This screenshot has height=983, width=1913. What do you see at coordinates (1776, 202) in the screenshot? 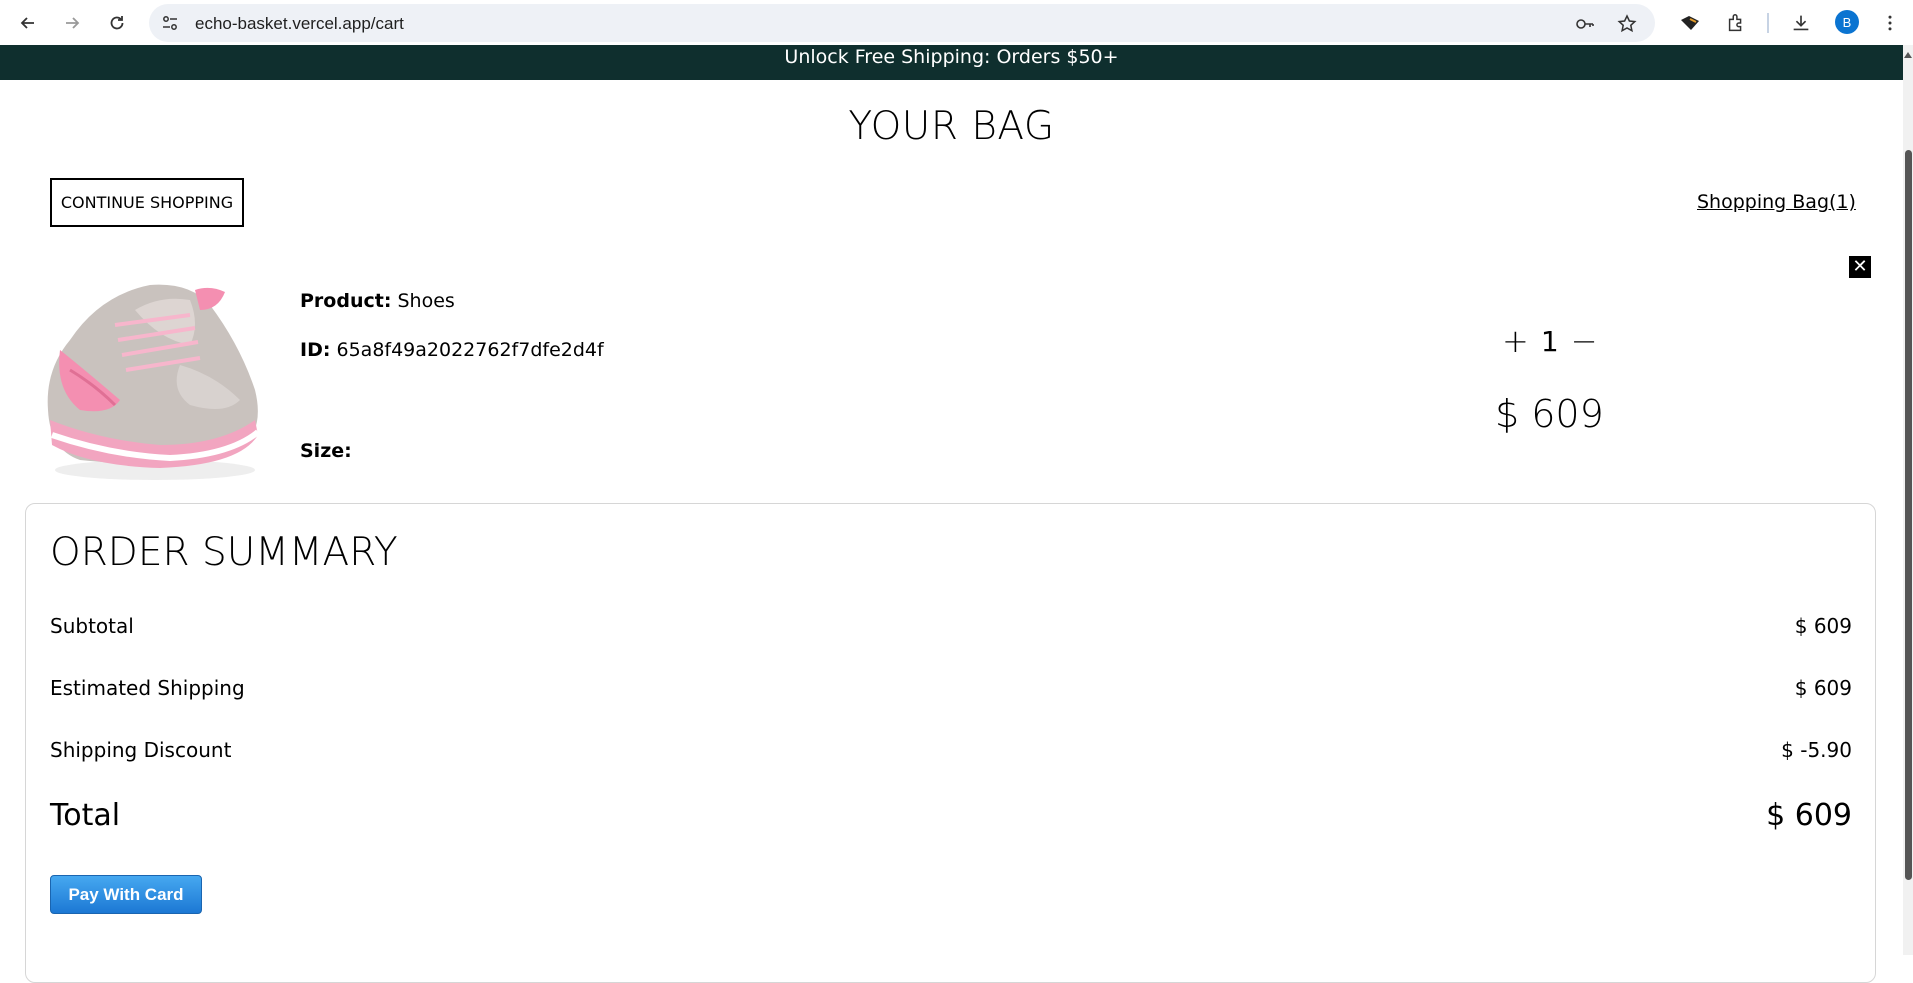
I see `shopping-bag-link: Shopping Bag(1)` at bounding box center [1776, 202].